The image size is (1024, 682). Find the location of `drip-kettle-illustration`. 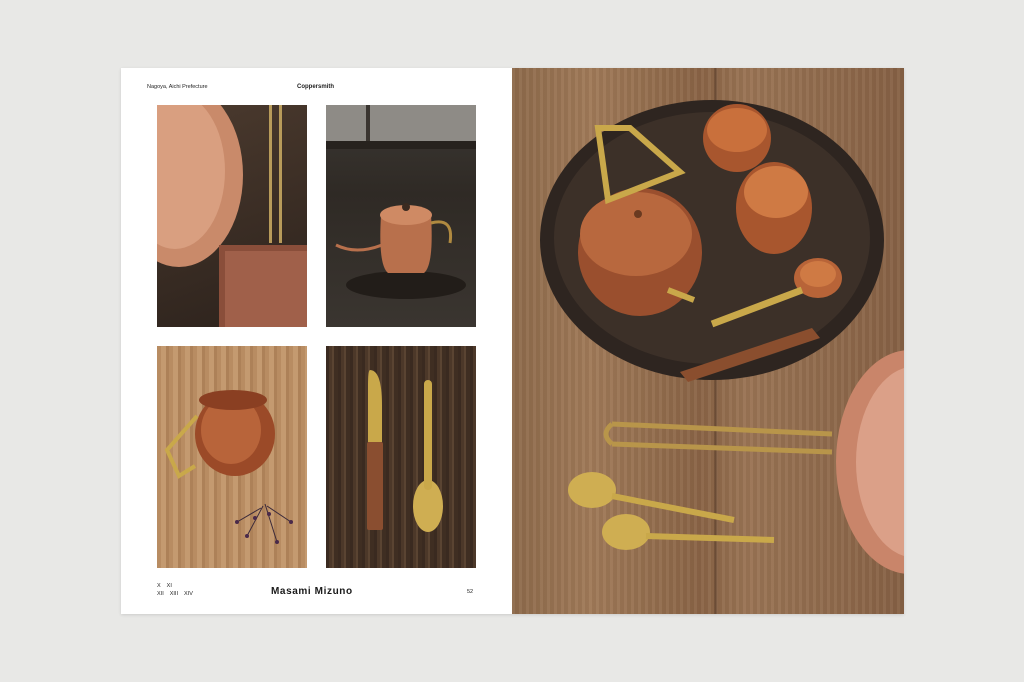

drip-kettle-illustration is located at coordinates (401, 202).